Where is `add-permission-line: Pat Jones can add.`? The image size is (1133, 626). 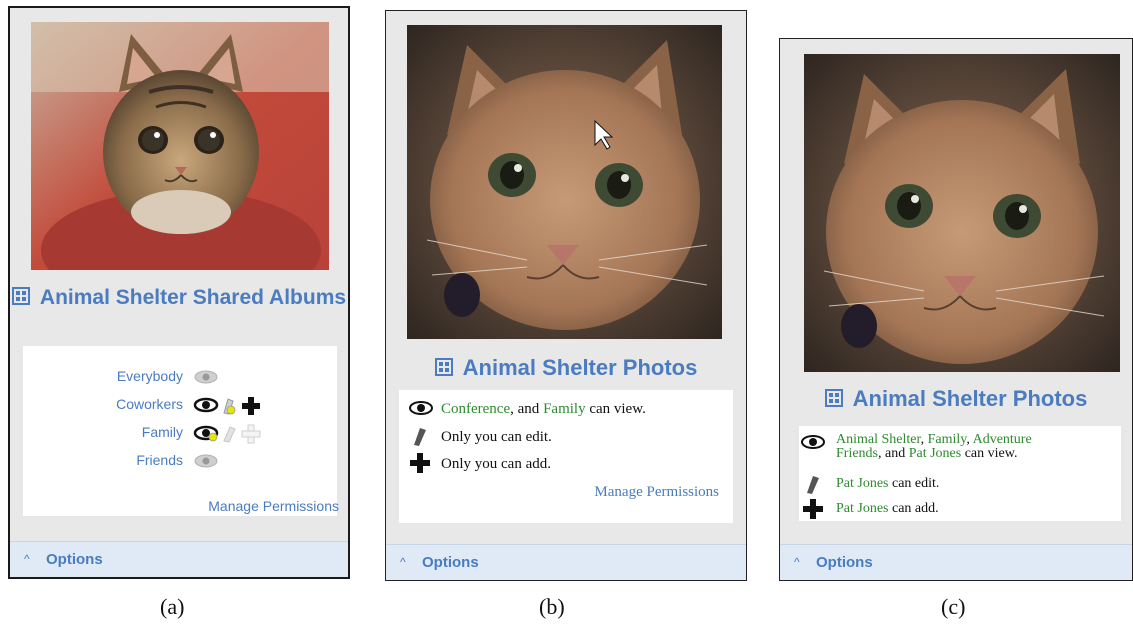 add-permission-line: Pat Jones can add. is located at coordinates (887, 508).